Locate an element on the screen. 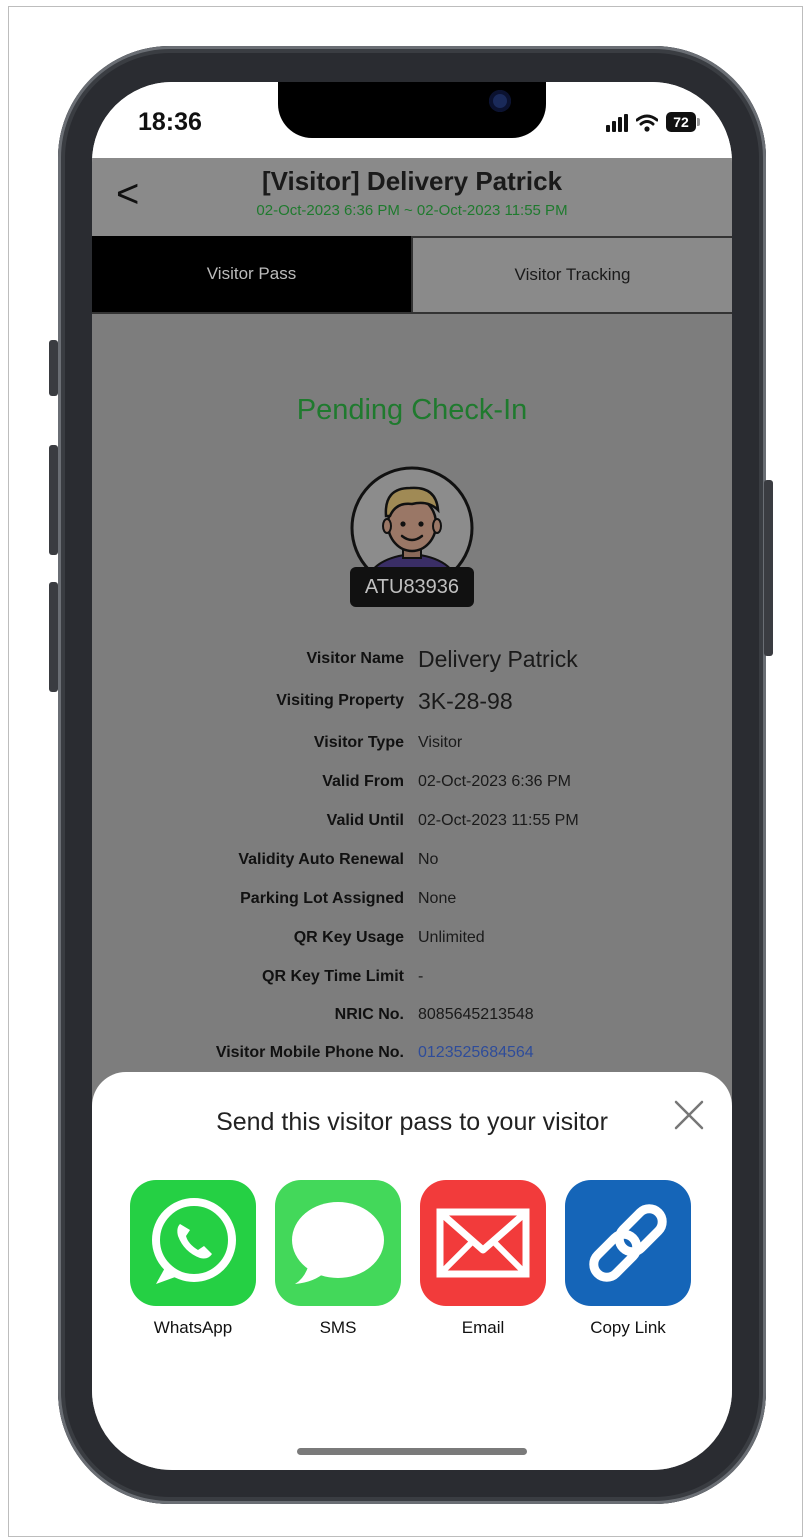  message-bubble-icon is located at coordinates (338, 1243).